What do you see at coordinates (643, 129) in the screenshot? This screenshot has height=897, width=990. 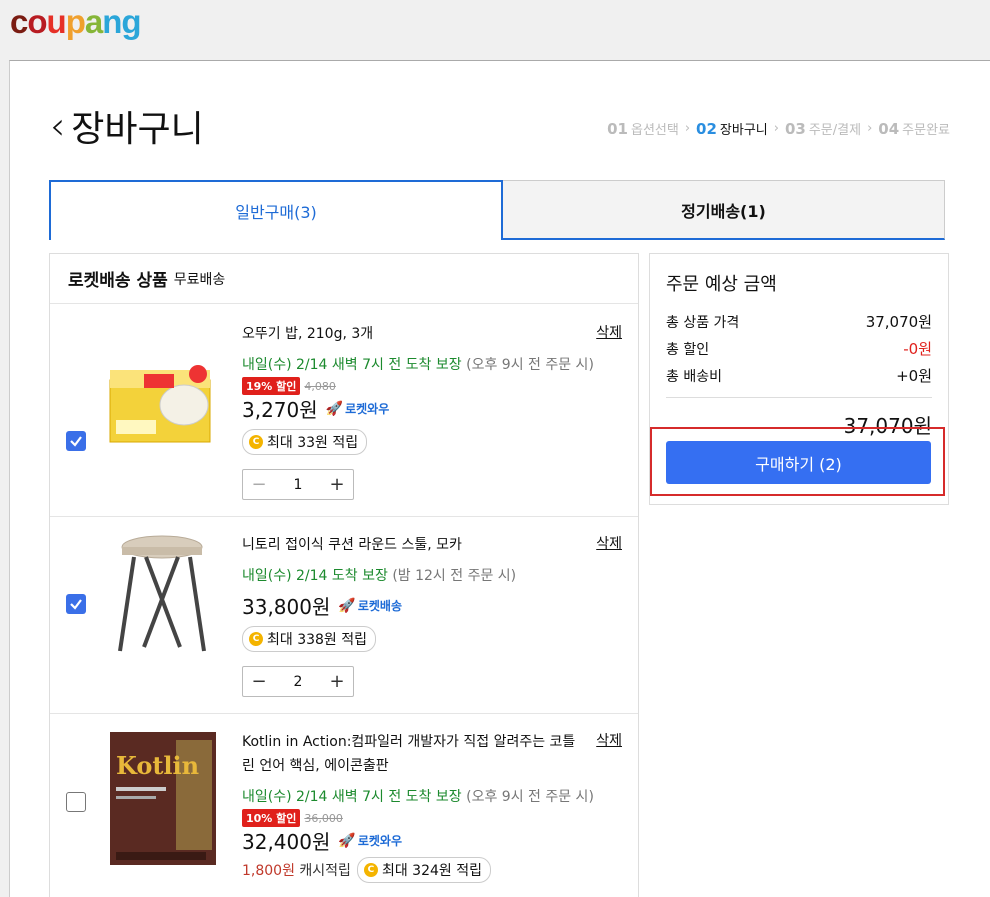 I see `step-1: 01 옵션선택` at bounding box center [643, 129].